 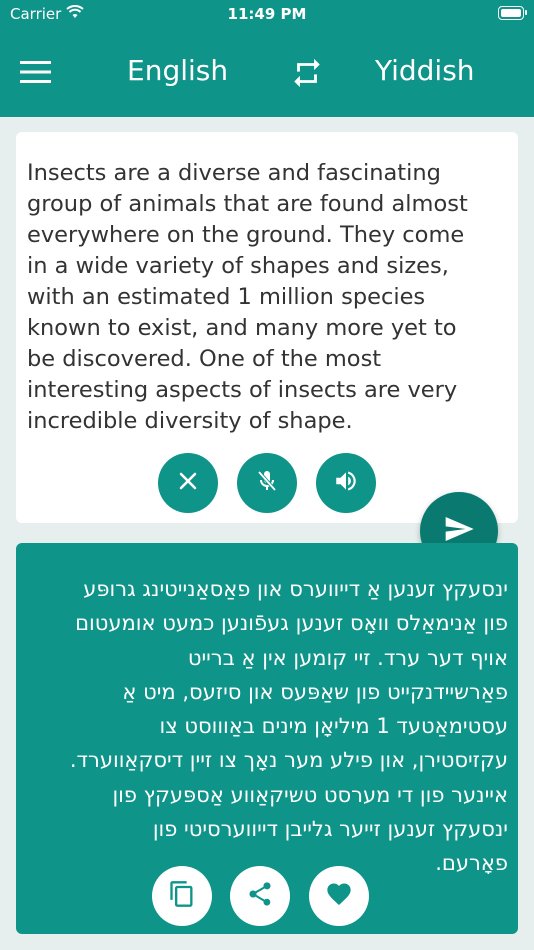 I want to click on clear-button, so click(x=188, y=483).